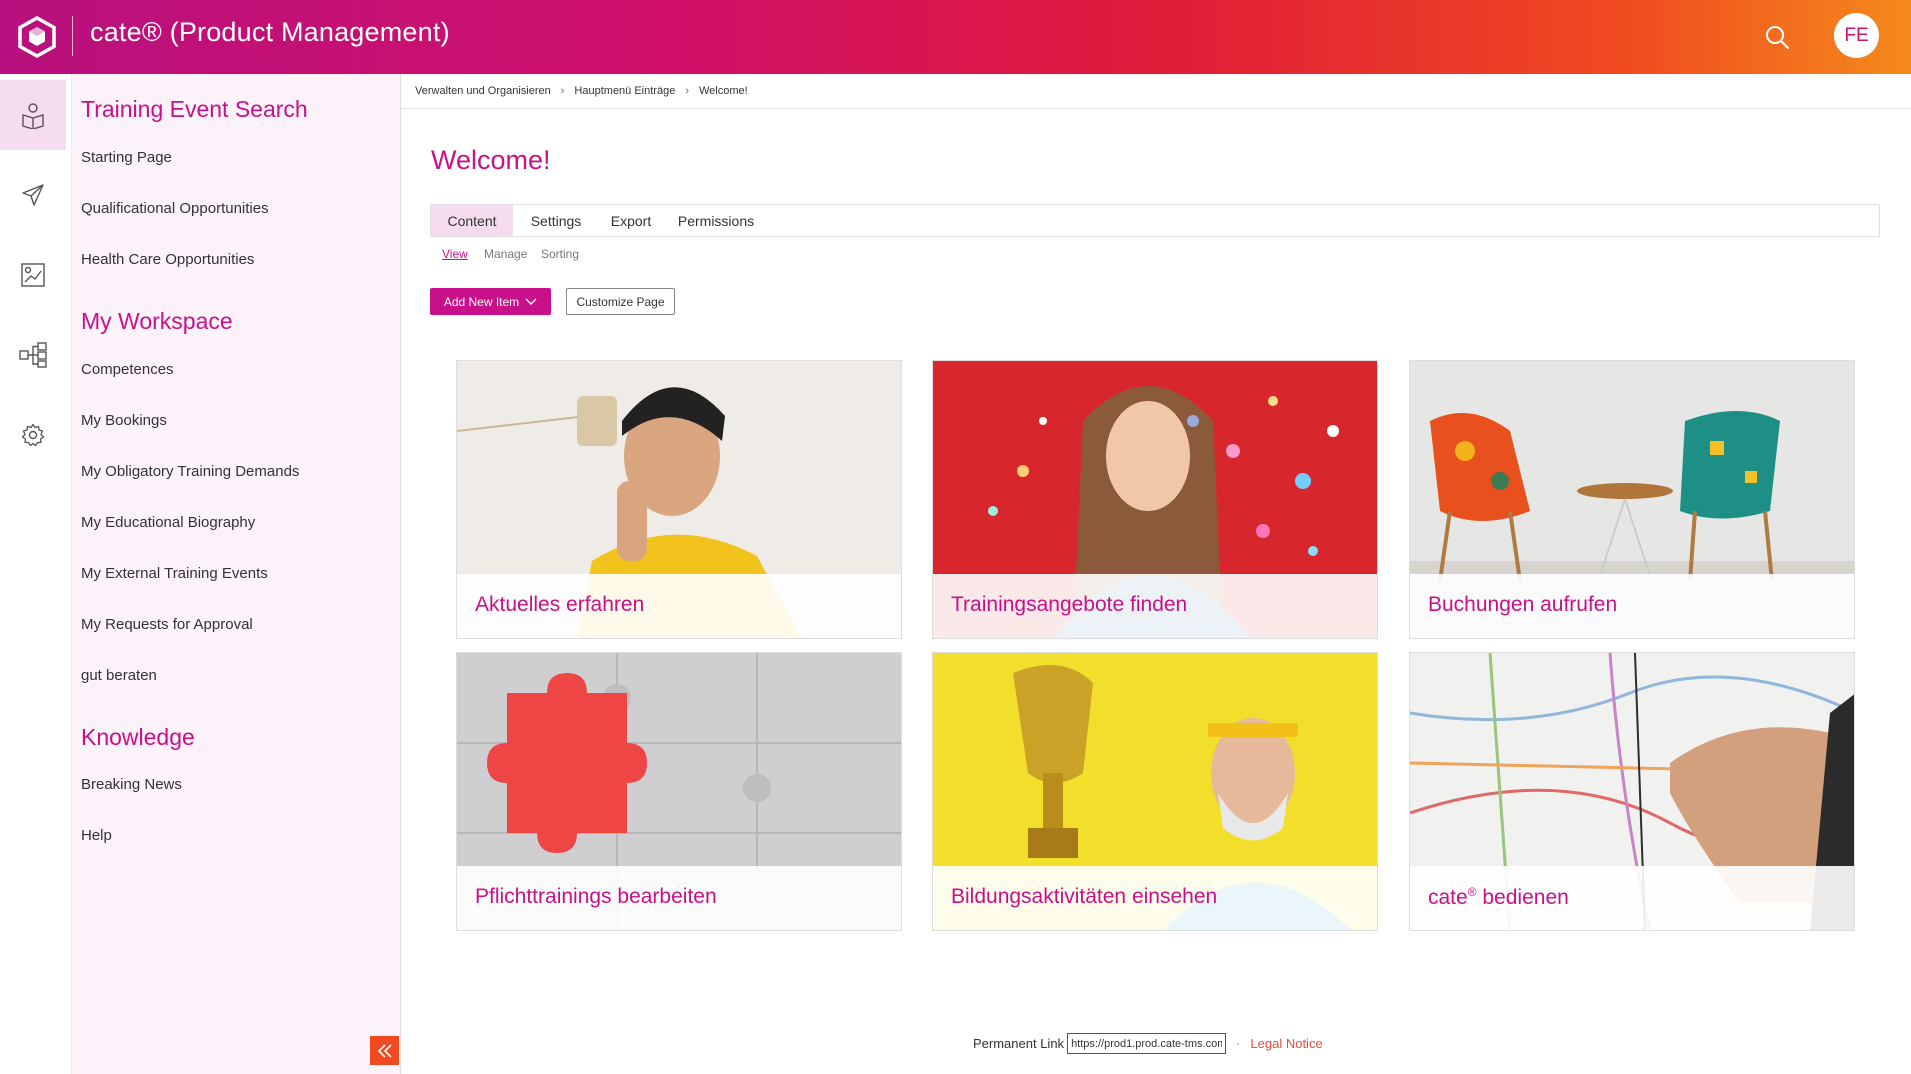 This screenshot has width=1911, height=1074. What do you see at coordinates (596, 896) in the screenshot?
I see `tile-label: Pflichttrainings bearbeiten` at bounding box center [596, 896].